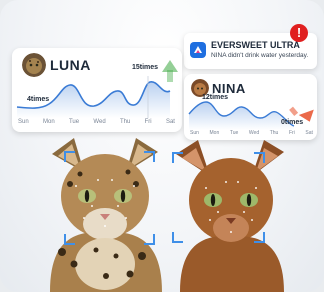 Image resolution: width=324 pixels, height=292 pixels. Describe the element at coordinates (292, 122) in the screenshot. I see `low-value: 0times` at that location.